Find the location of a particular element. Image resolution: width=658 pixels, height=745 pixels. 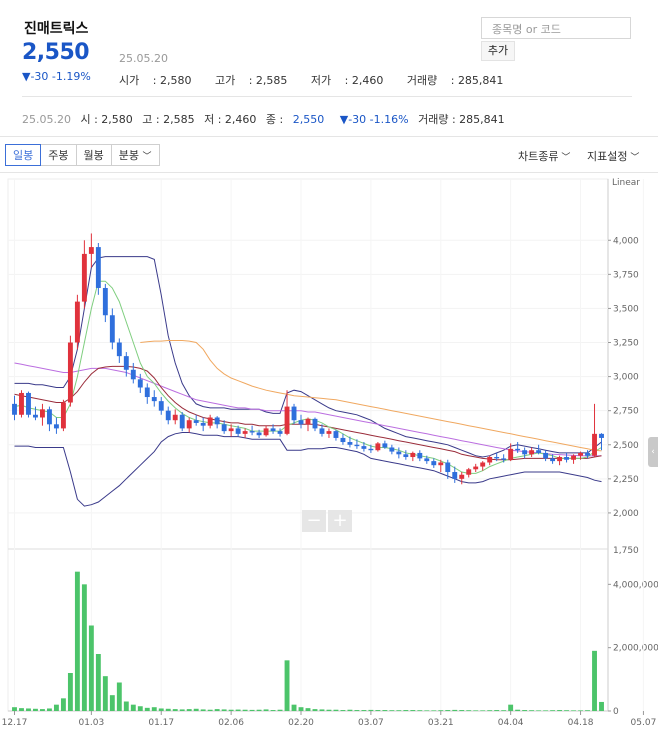

tab-daily: 일봉 is located at coordinates (23, 155).